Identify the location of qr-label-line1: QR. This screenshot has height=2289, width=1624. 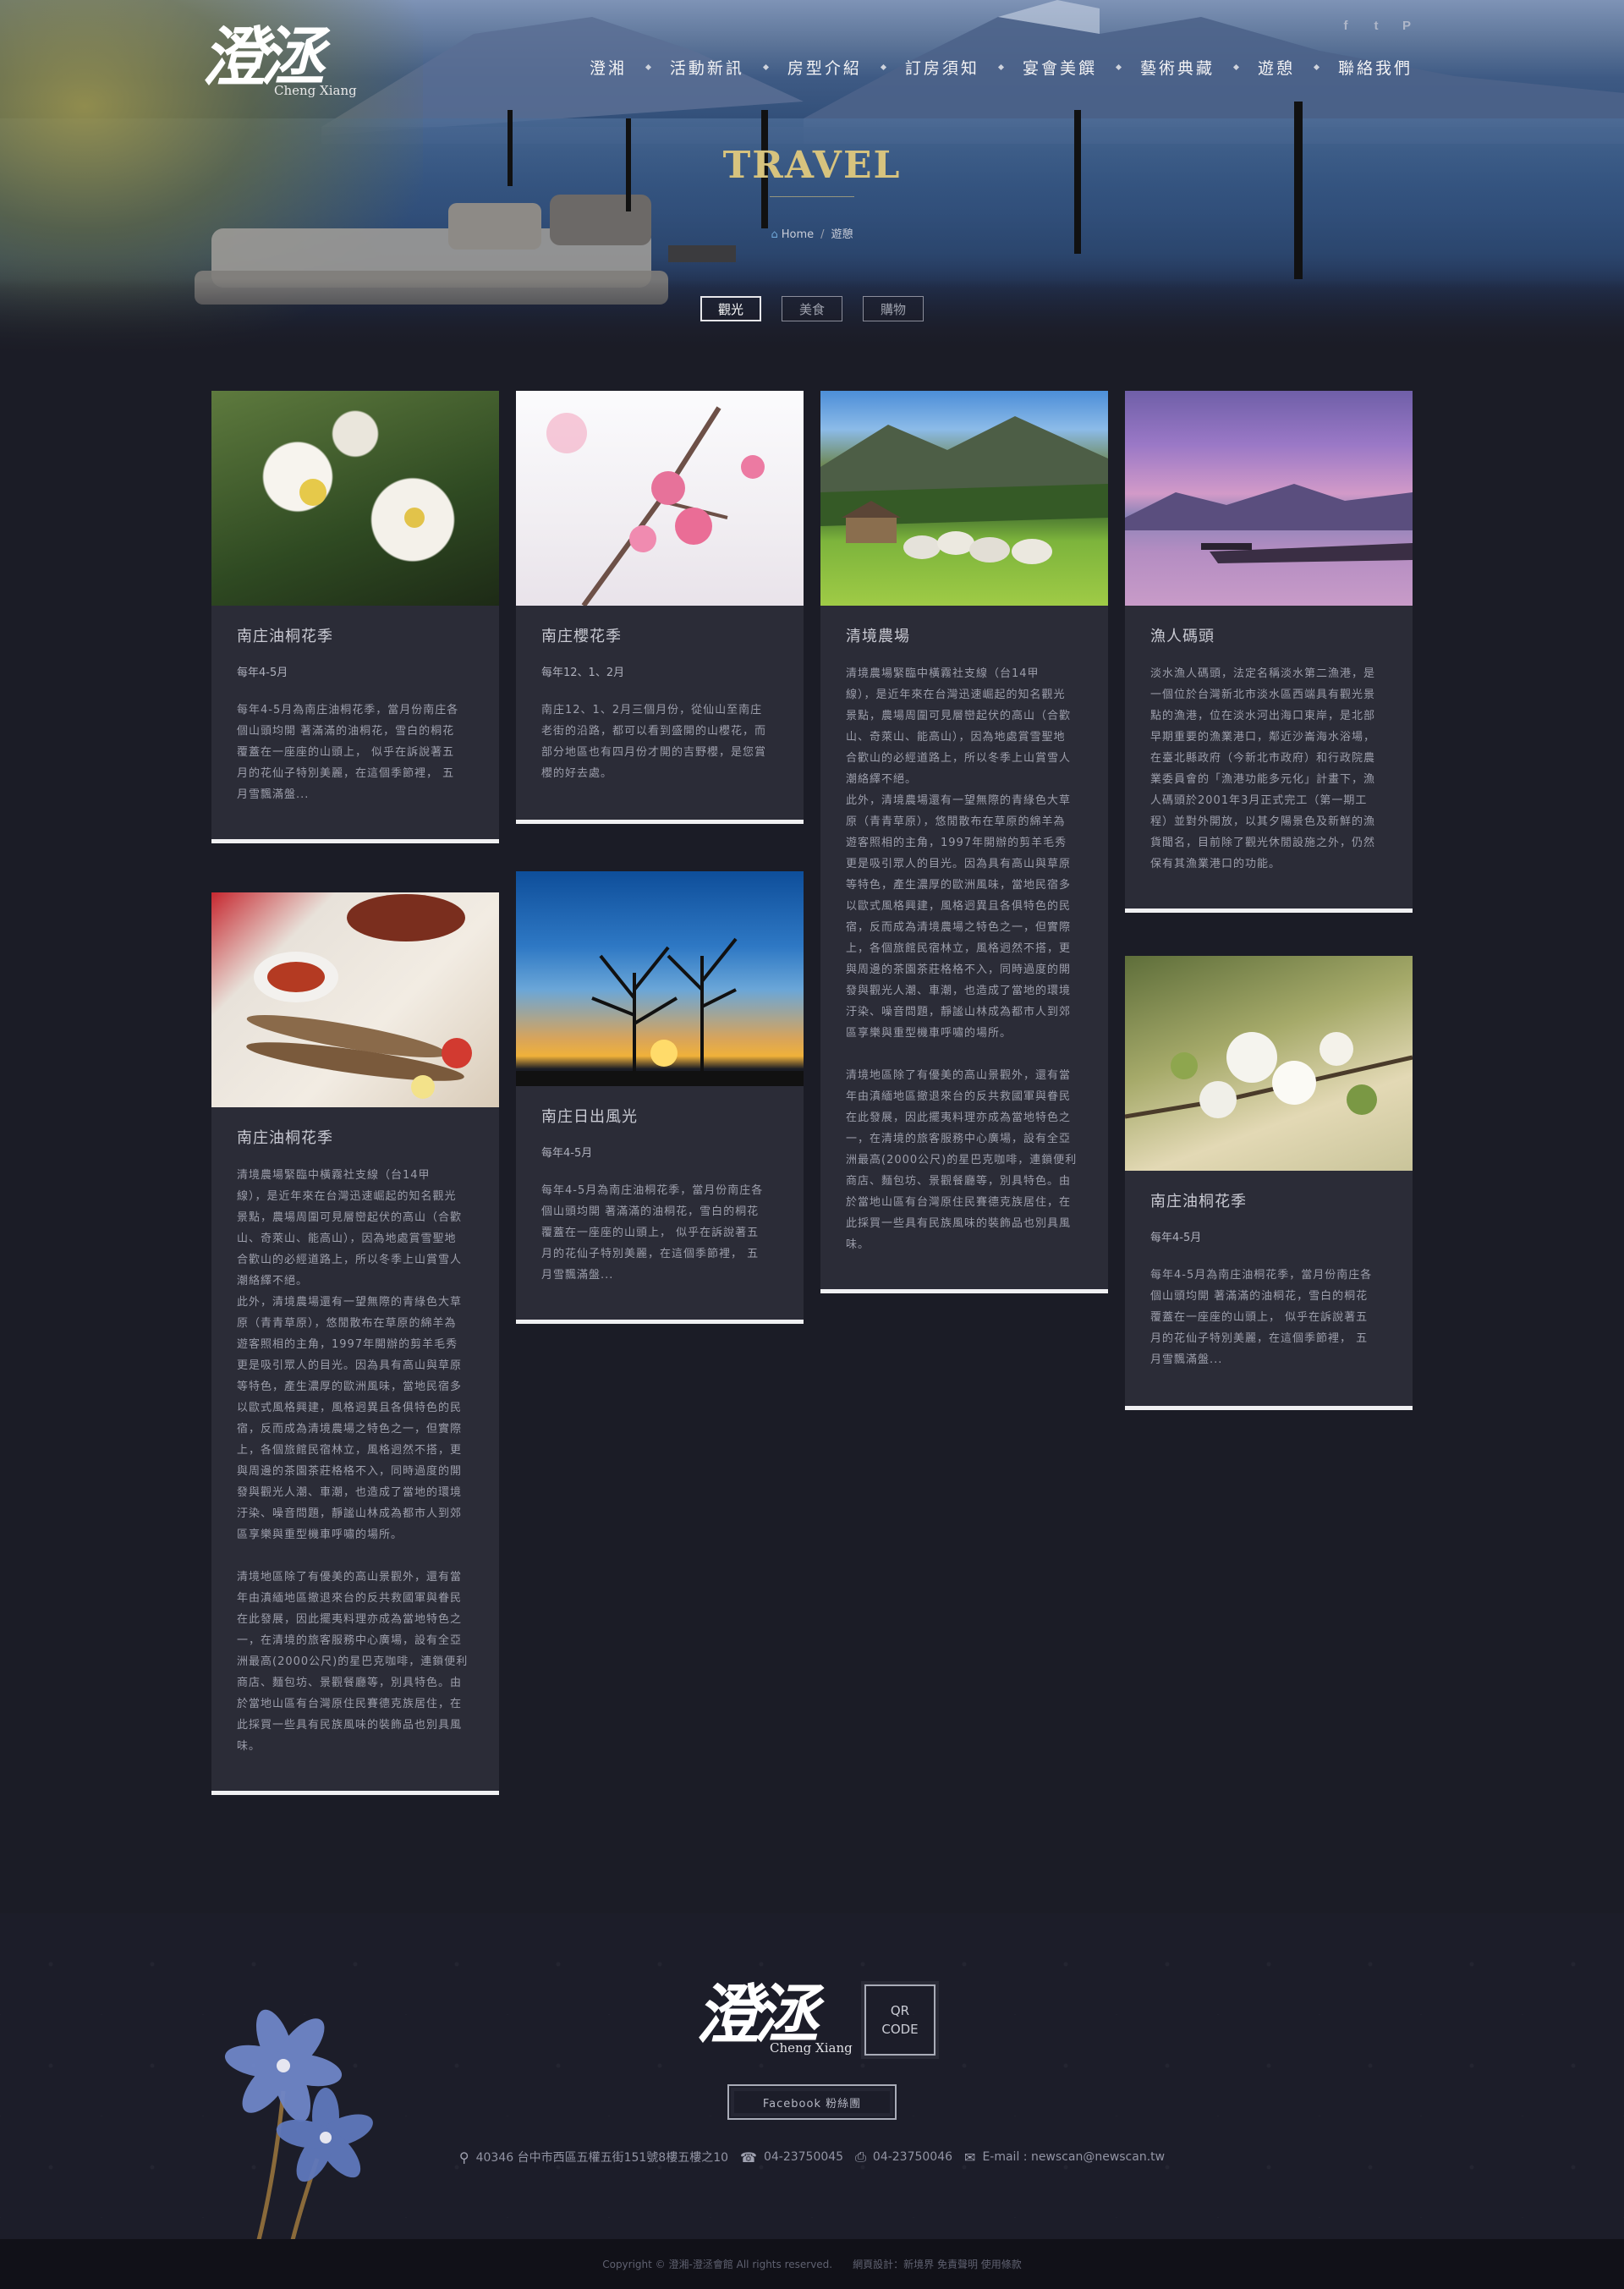
(900, 2010).